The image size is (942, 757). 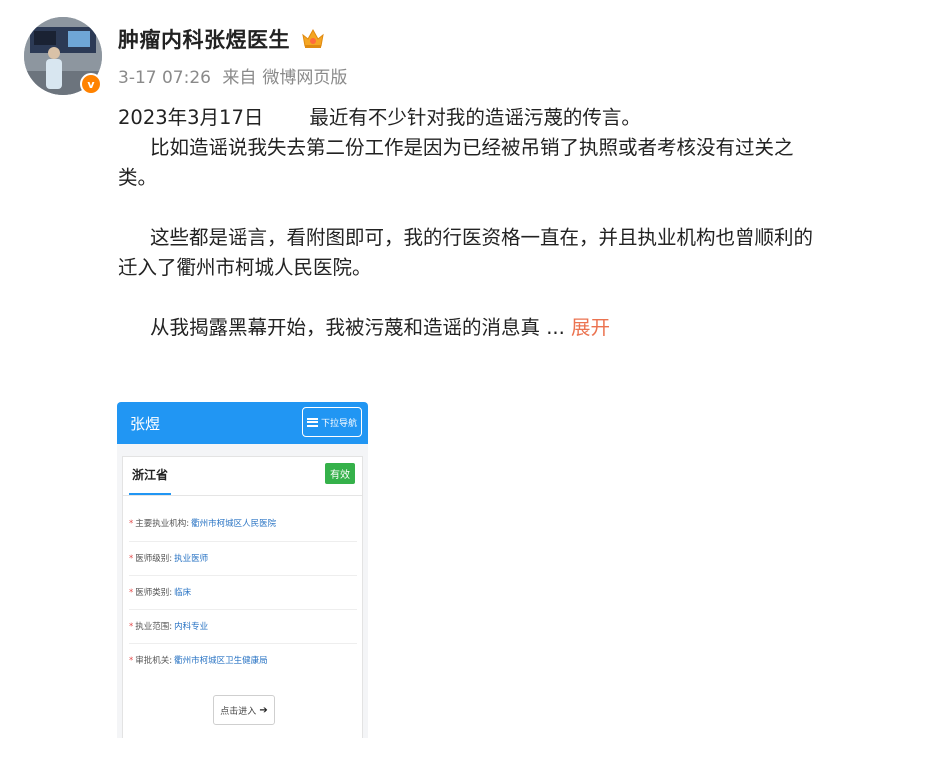 What do you see at coordinates (160, 593) in the screenshot?
I see `info-row-category: * 医师类别: 临床` at bounding box center [160, 593].